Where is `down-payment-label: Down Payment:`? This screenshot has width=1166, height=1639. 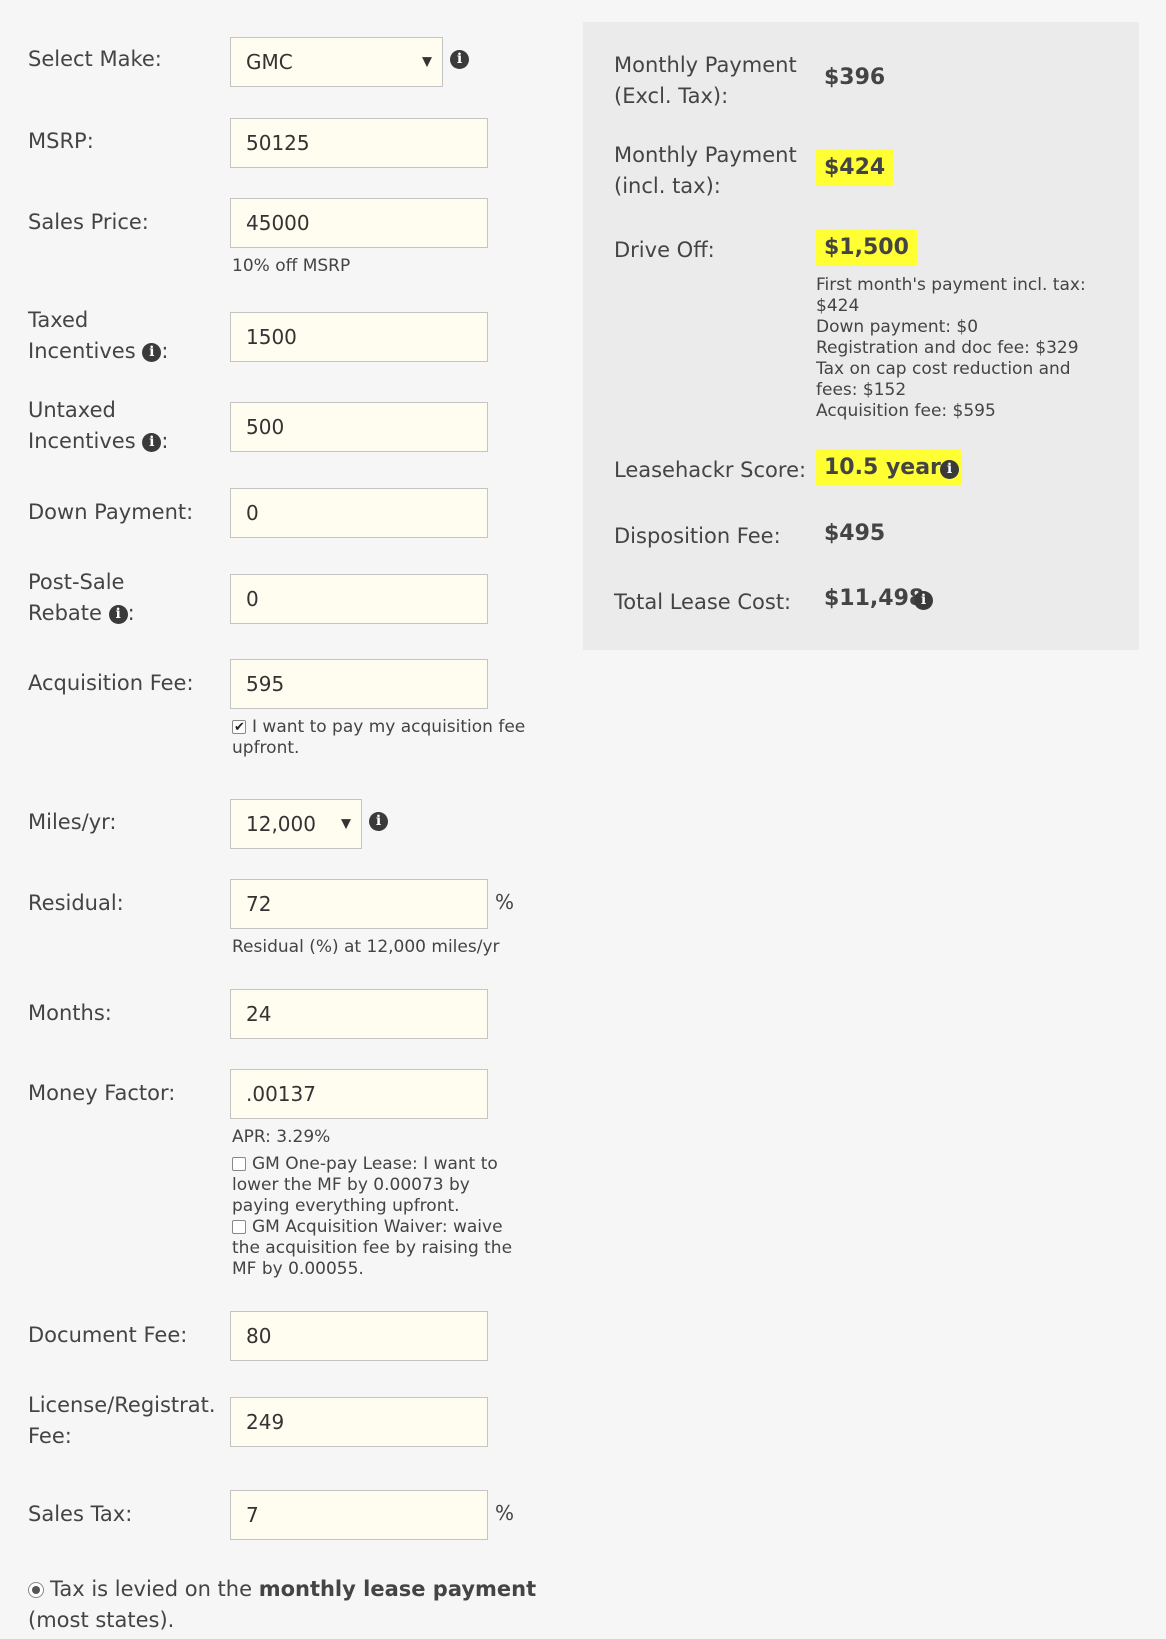
down-payment-label: Down Payment: is located at coordinates (111, 512).